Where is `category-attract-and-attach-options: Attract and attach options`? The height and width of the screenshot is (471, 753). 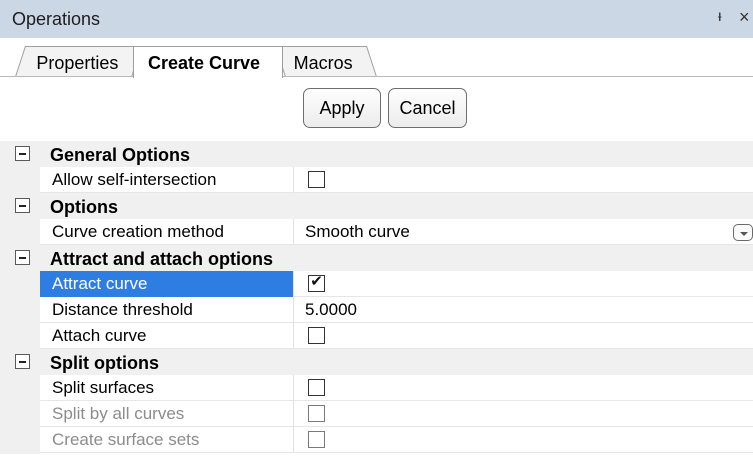 category-attract-and-attach-options: Attract and attach options is located at coordinates (376, 258).